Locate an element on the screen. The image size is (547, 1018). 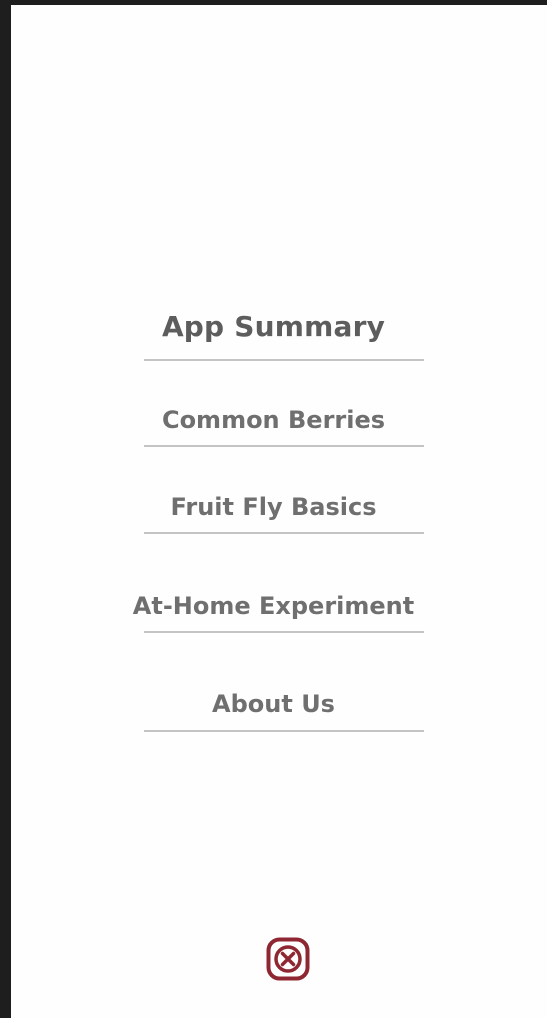
menu-item-about-us: About Us is located at coordinates (273, 704).